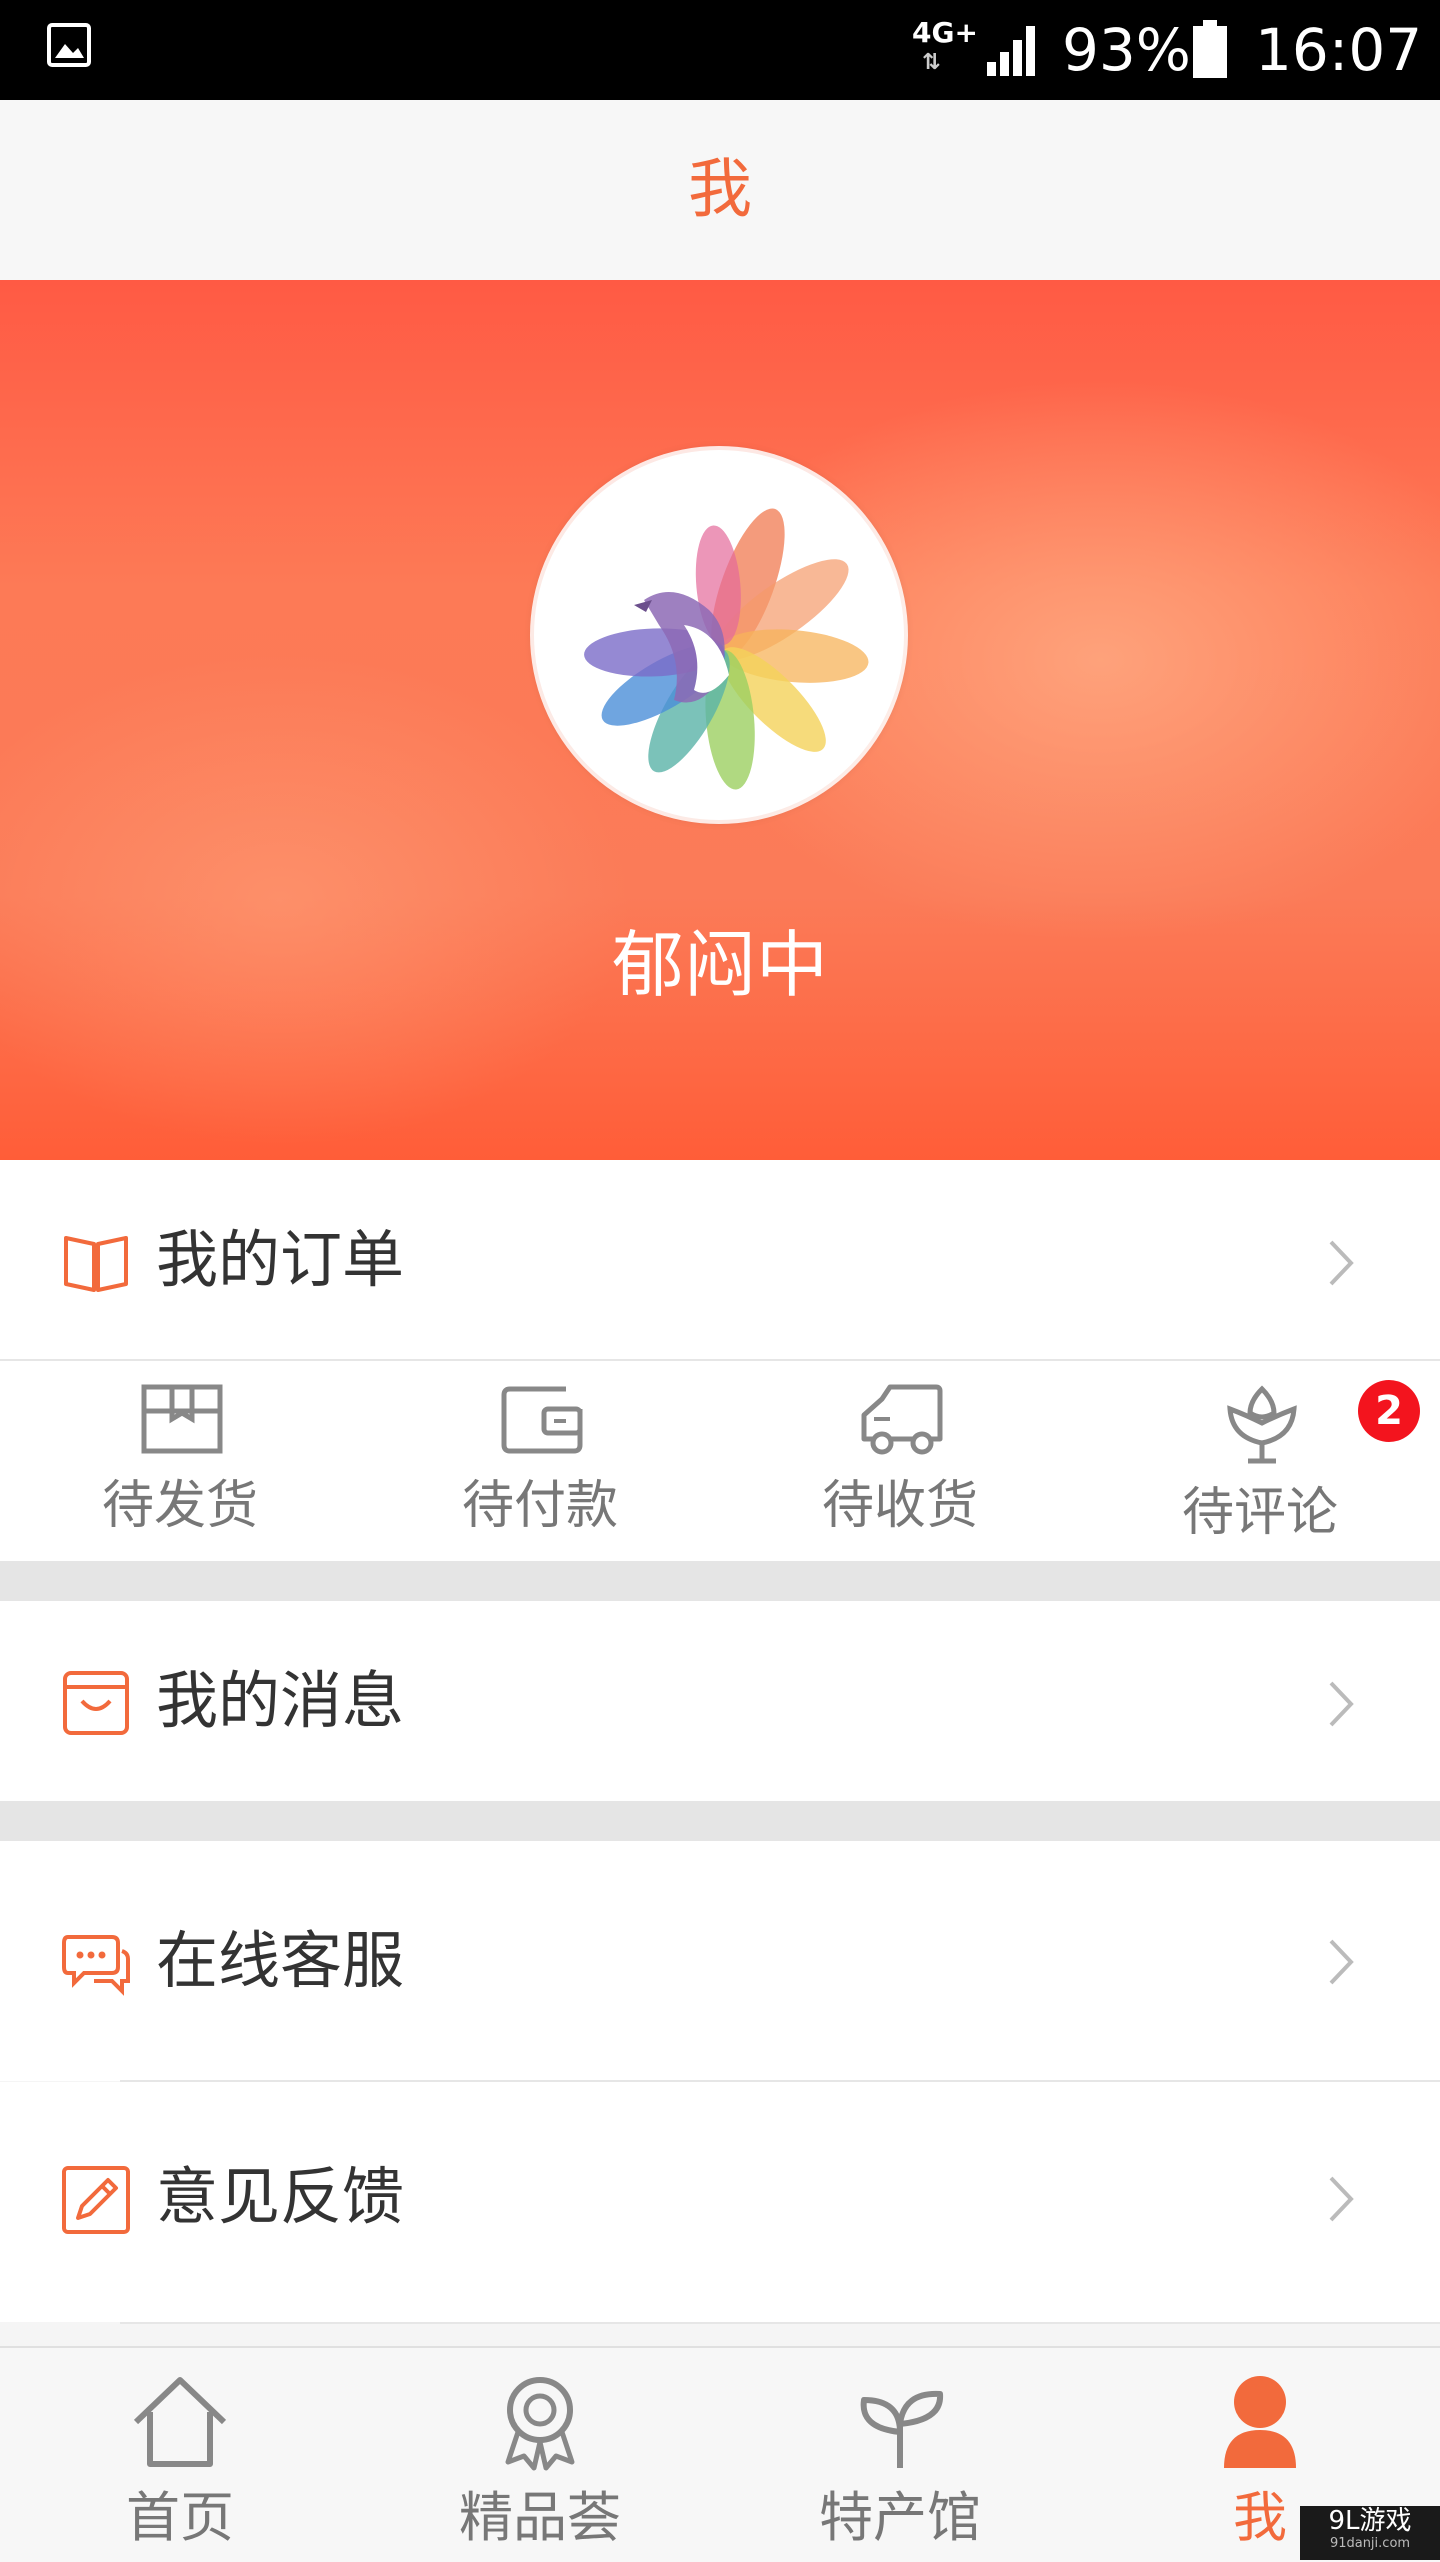  Describe the element at coordinates (96, 1262) in the screenshot. I see `book-icon` at that location.